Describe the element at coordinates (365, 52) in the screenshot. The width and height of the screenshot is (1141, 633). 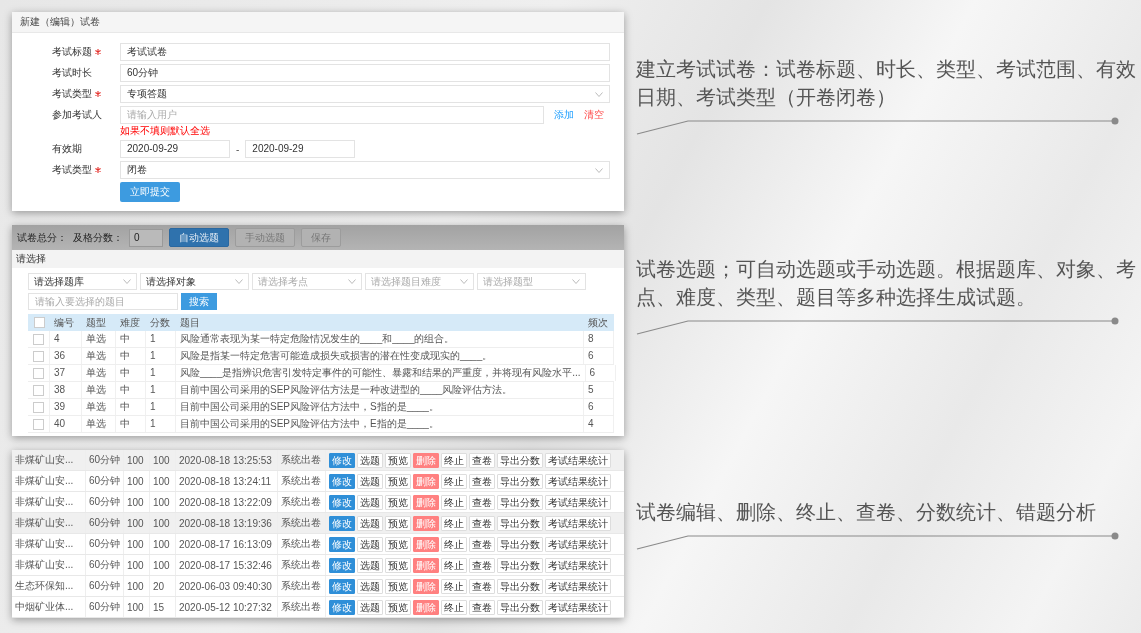
I see `text-field: 考试试卷` at that location.